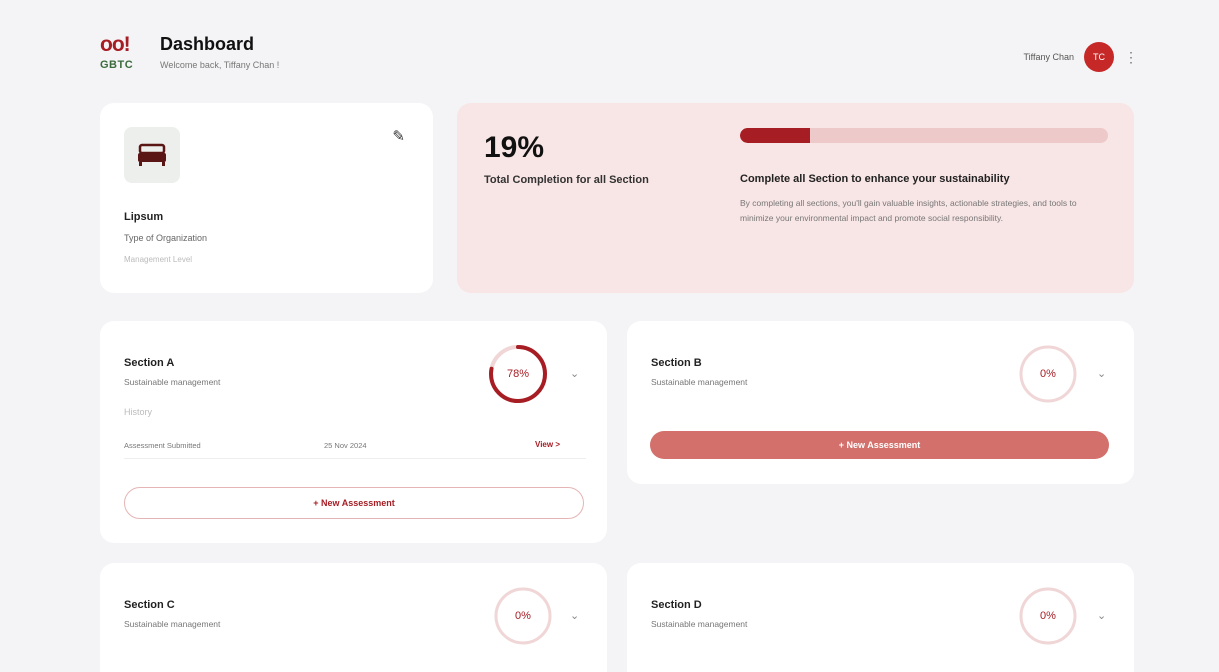  I want to click on progress-ring-label: 78%, so click(518, 374).